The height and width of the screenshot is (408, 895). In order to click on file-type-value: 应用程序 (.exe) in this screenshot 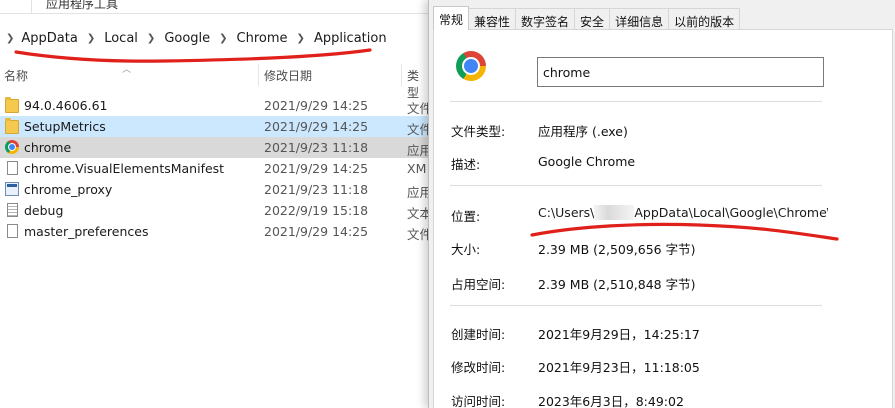, I will do `click(583, 131)`.